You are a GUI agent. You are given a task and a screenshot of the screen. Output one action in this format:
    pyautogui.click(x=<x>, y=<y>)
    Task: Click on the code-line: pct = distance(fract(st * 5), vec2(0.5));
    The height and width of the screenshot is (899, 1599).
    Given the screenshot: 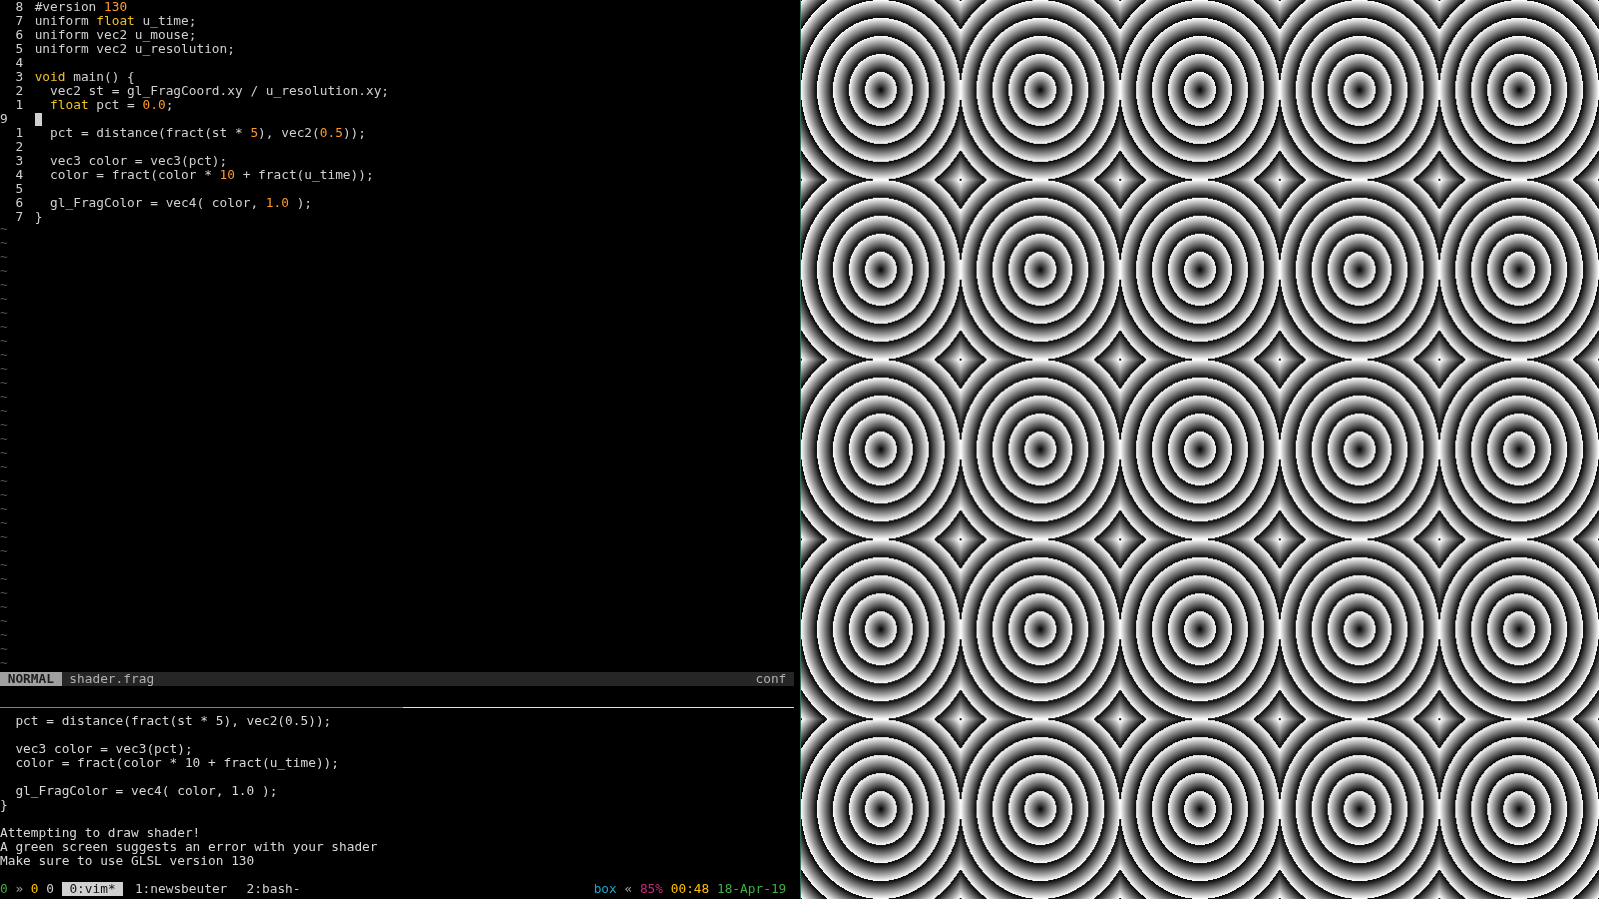 What is the action you would take?
    pyautogui.click(x=208, y=133)
    